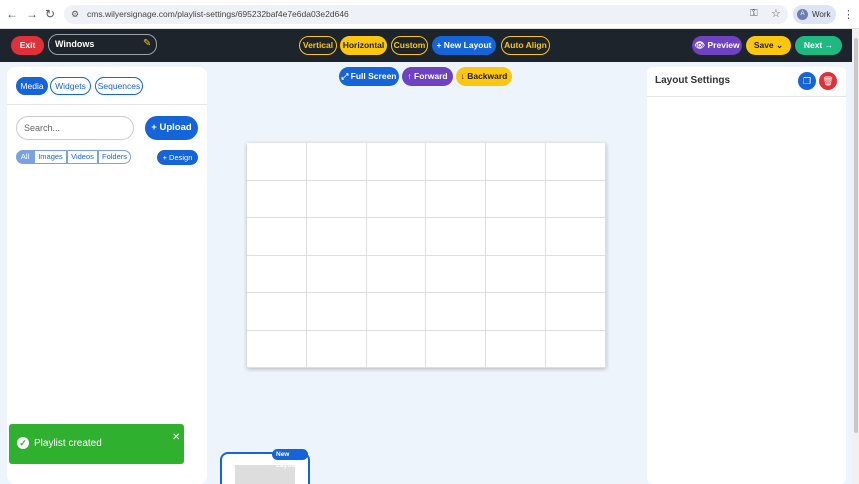 The height and width of the screenshot is (484, 859). Describe the element at coordinates (409, 76) in the screenshot. I see `arrow-up-icon: ↑` at that location.